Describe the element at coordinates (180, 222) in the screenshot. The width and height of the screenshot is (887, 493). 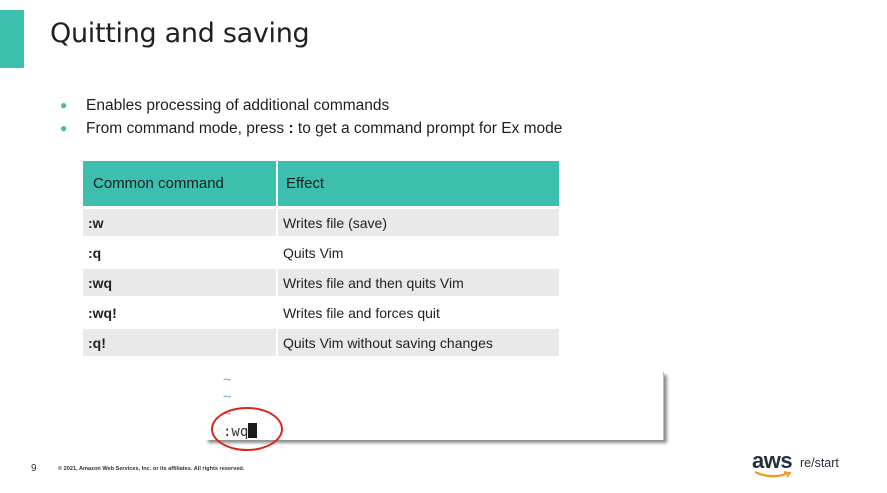
I see `command-cell: :w` at that location.